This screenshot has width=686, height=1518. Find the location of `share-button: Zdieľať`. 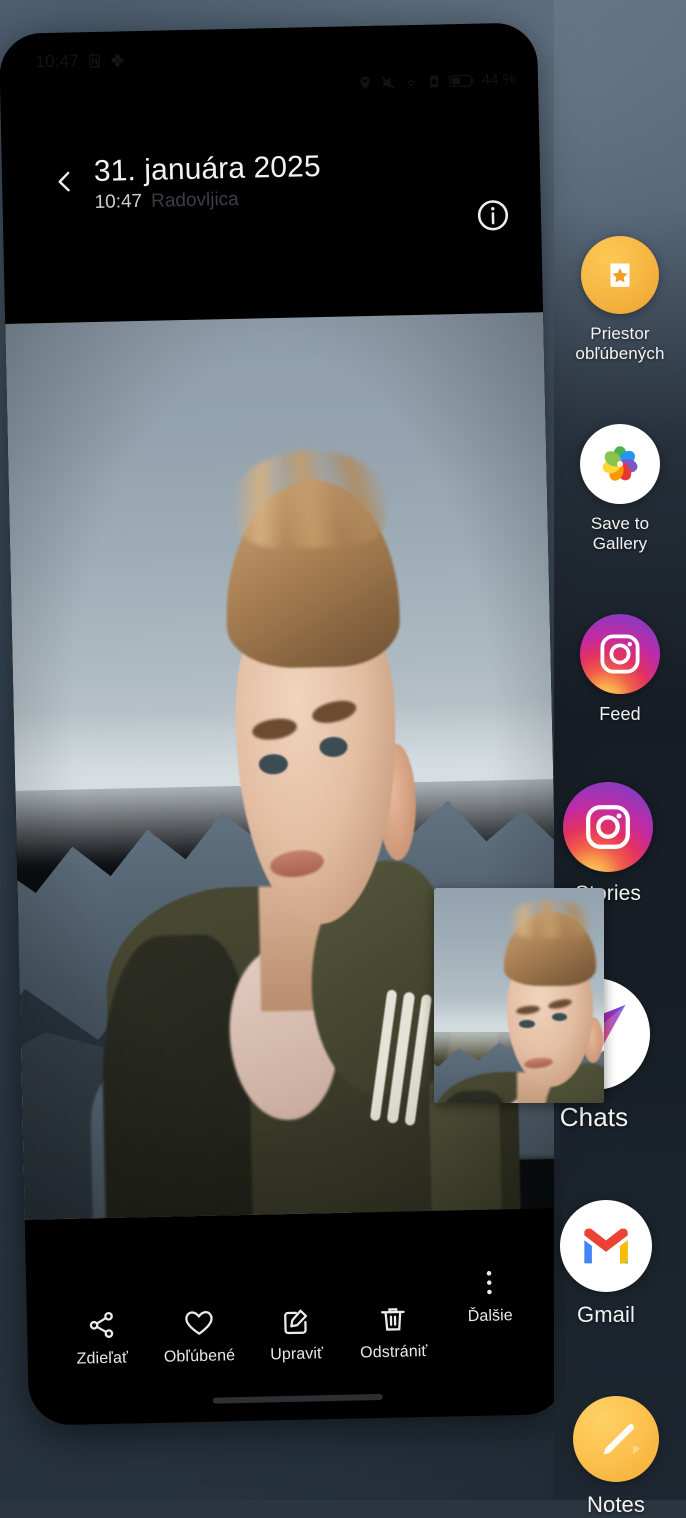

share-button: Zdieľať is located at coordinates (101, 1338).